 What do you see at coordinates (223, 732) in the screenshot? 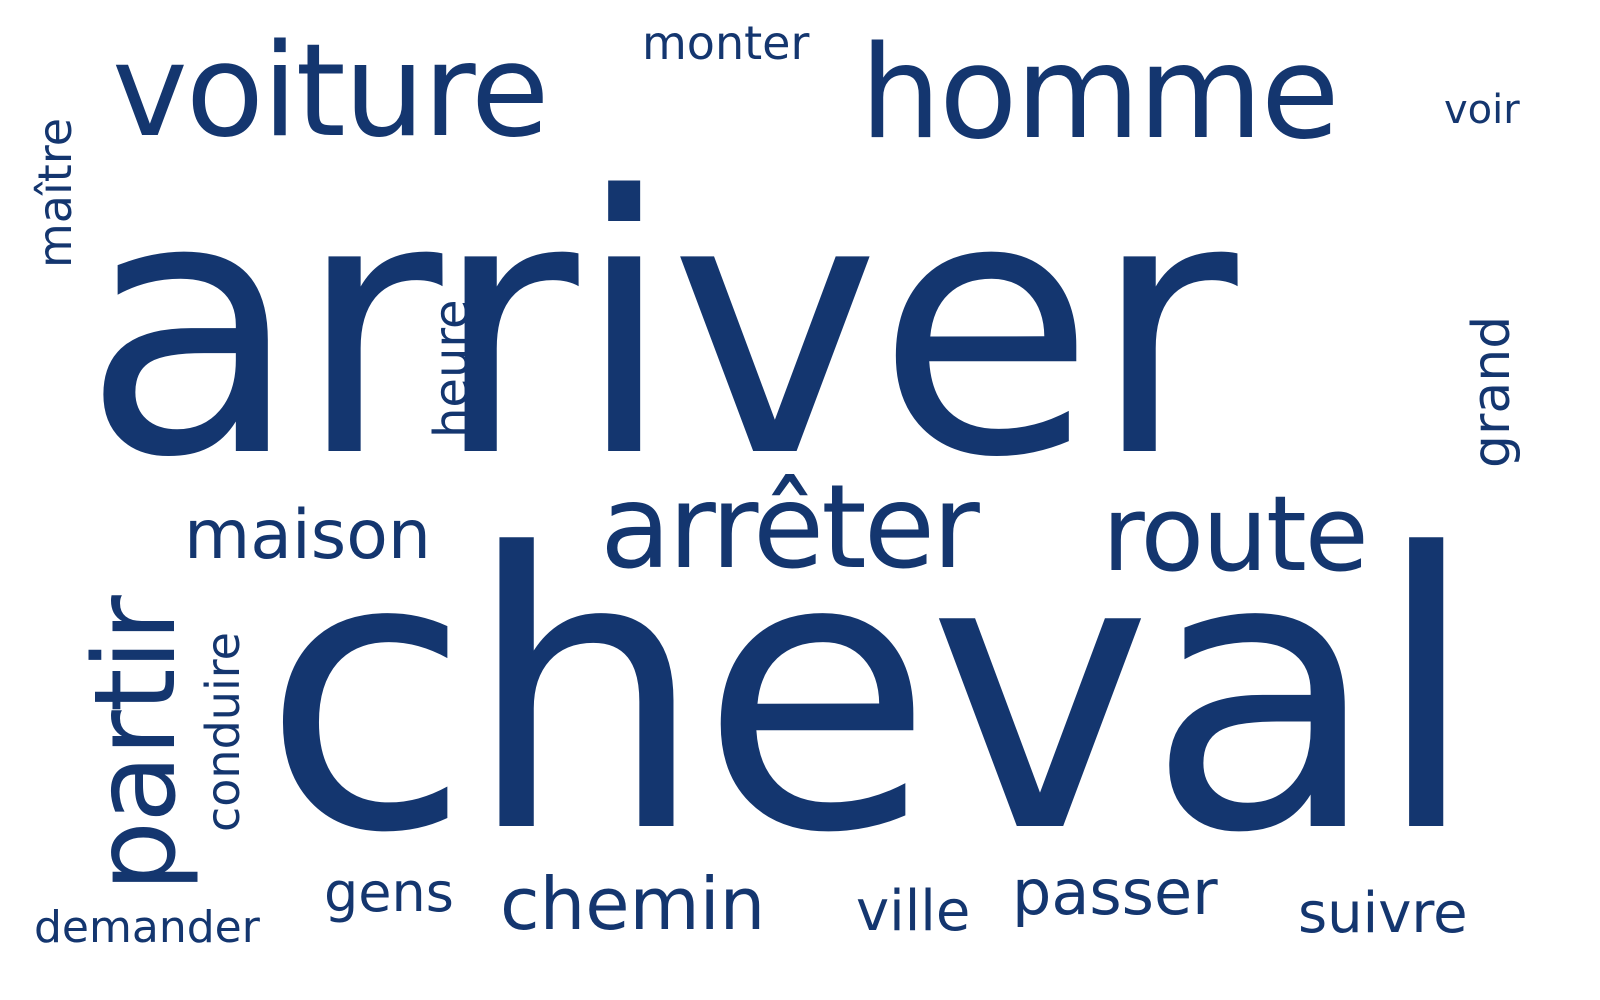
I see `word-conduire: conduire` at bounding box center [223, 732].